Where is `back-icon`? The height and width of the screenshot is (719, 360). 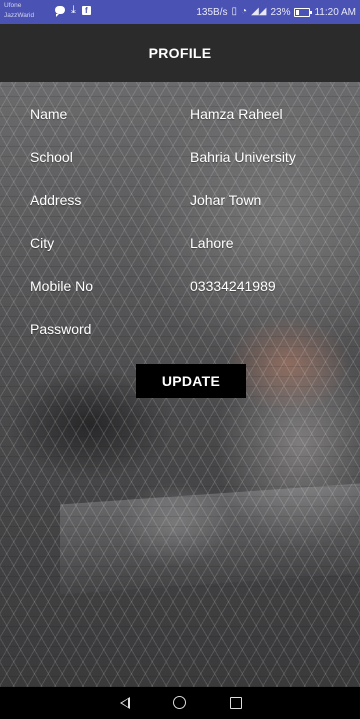
back-icon is located at coordinates (125, 703).